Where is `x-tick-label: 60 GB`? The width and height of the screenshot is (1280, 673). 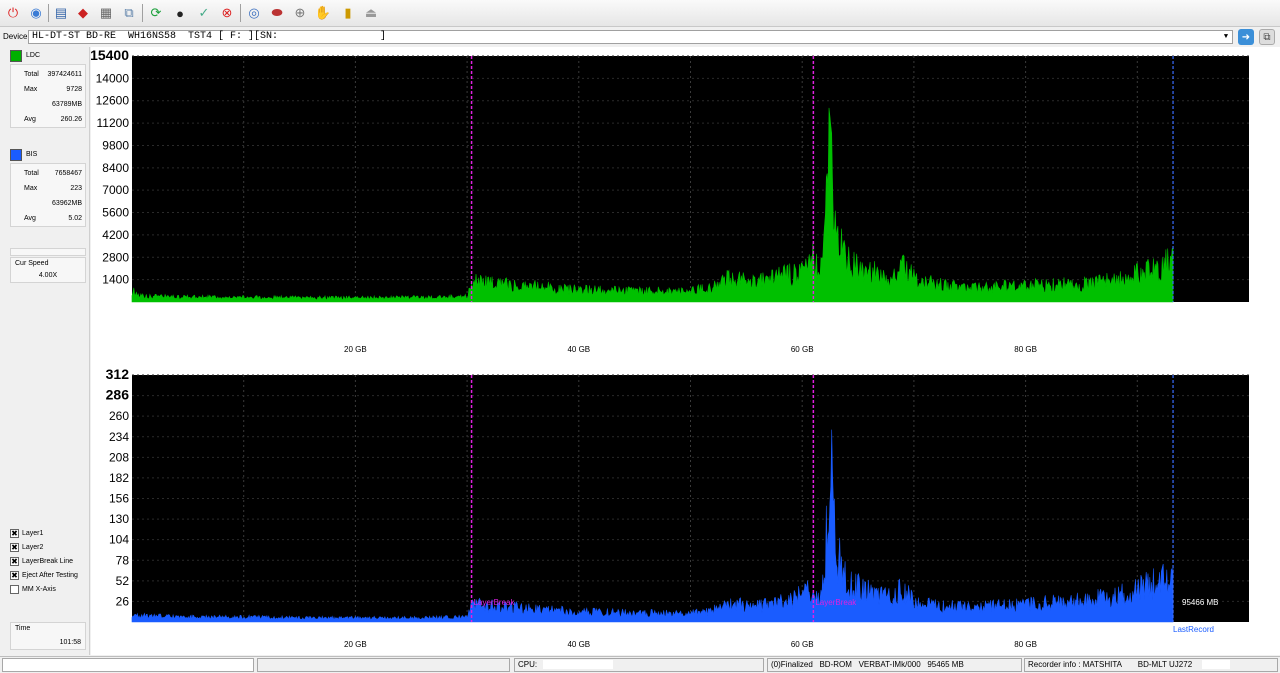
x-tick-label: 60 GB is located at coordinates (802, 349).